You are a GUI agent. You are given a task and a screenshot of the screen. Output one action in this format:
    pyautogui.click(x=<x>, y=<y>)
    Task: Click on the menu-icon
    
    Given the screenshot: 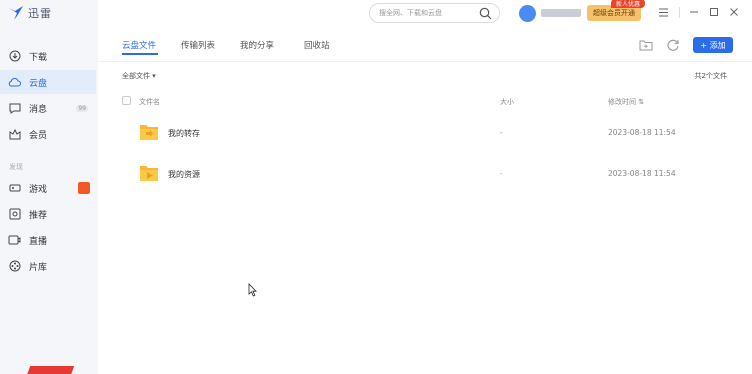 What is the action you would take?
    pyautogui.click(x=663, y=12)
    